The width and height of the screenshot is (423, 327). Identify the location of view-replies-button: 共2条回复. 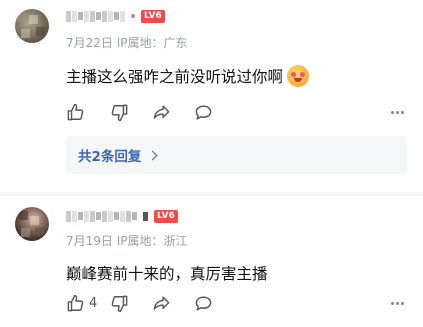
(236, 155).